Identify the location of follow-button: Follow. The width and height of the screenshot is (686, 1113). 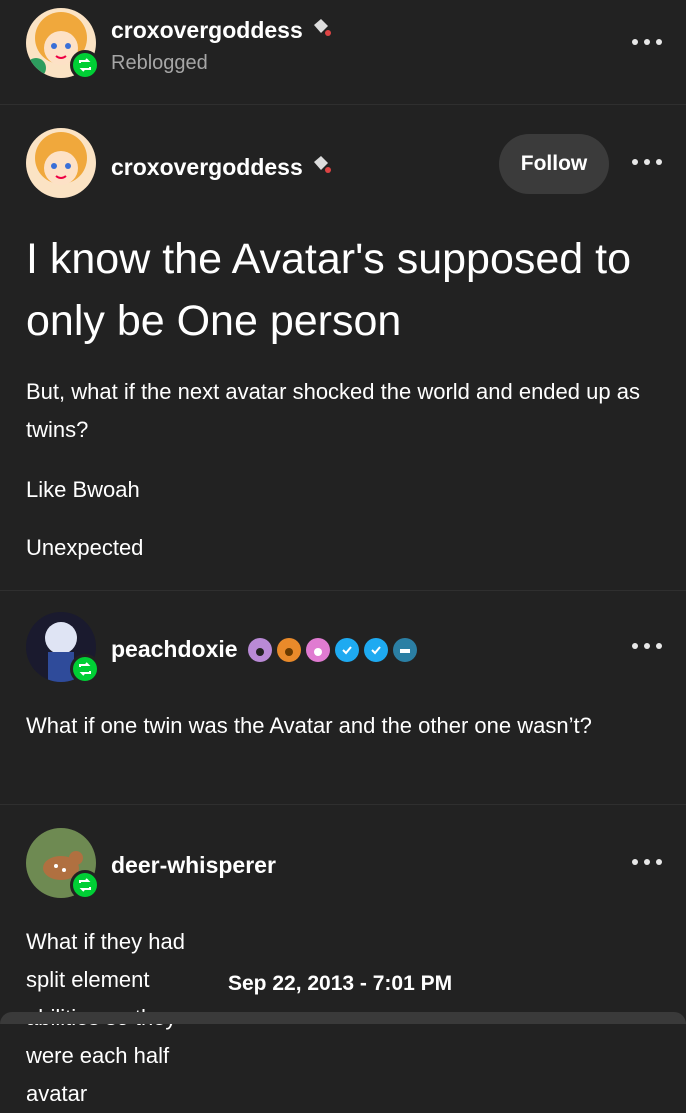
(554, 164).